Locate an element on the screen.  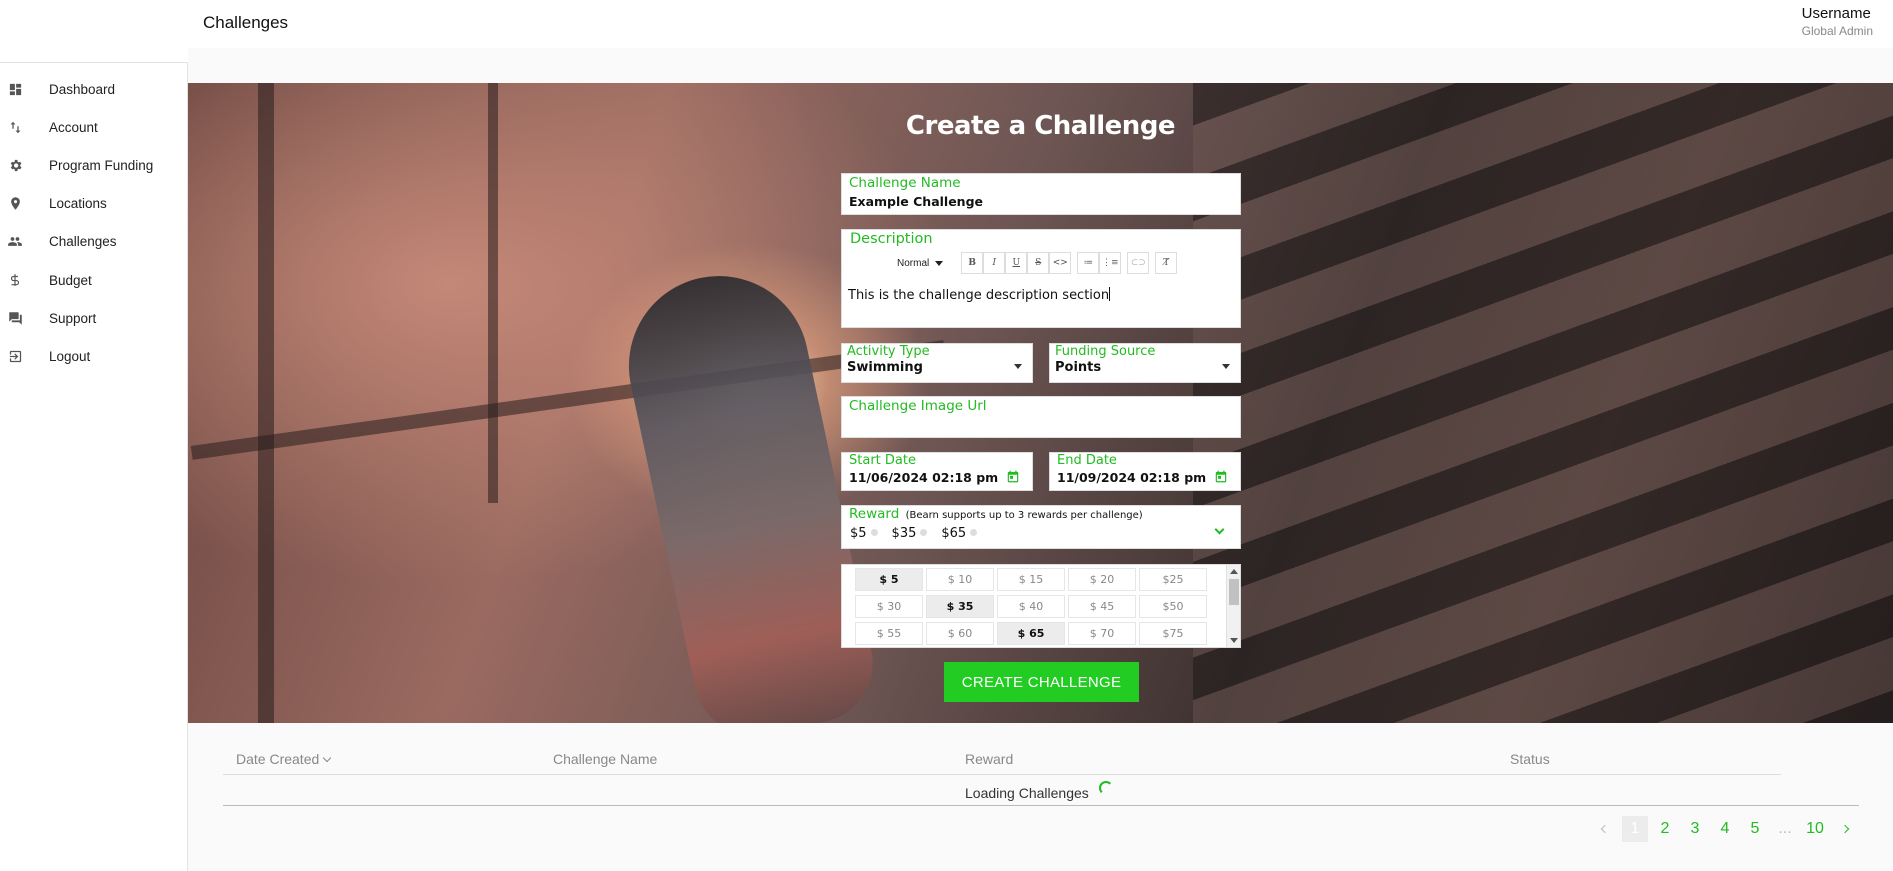
sidebar-item-label: Account is located at coordinates (73, 127).